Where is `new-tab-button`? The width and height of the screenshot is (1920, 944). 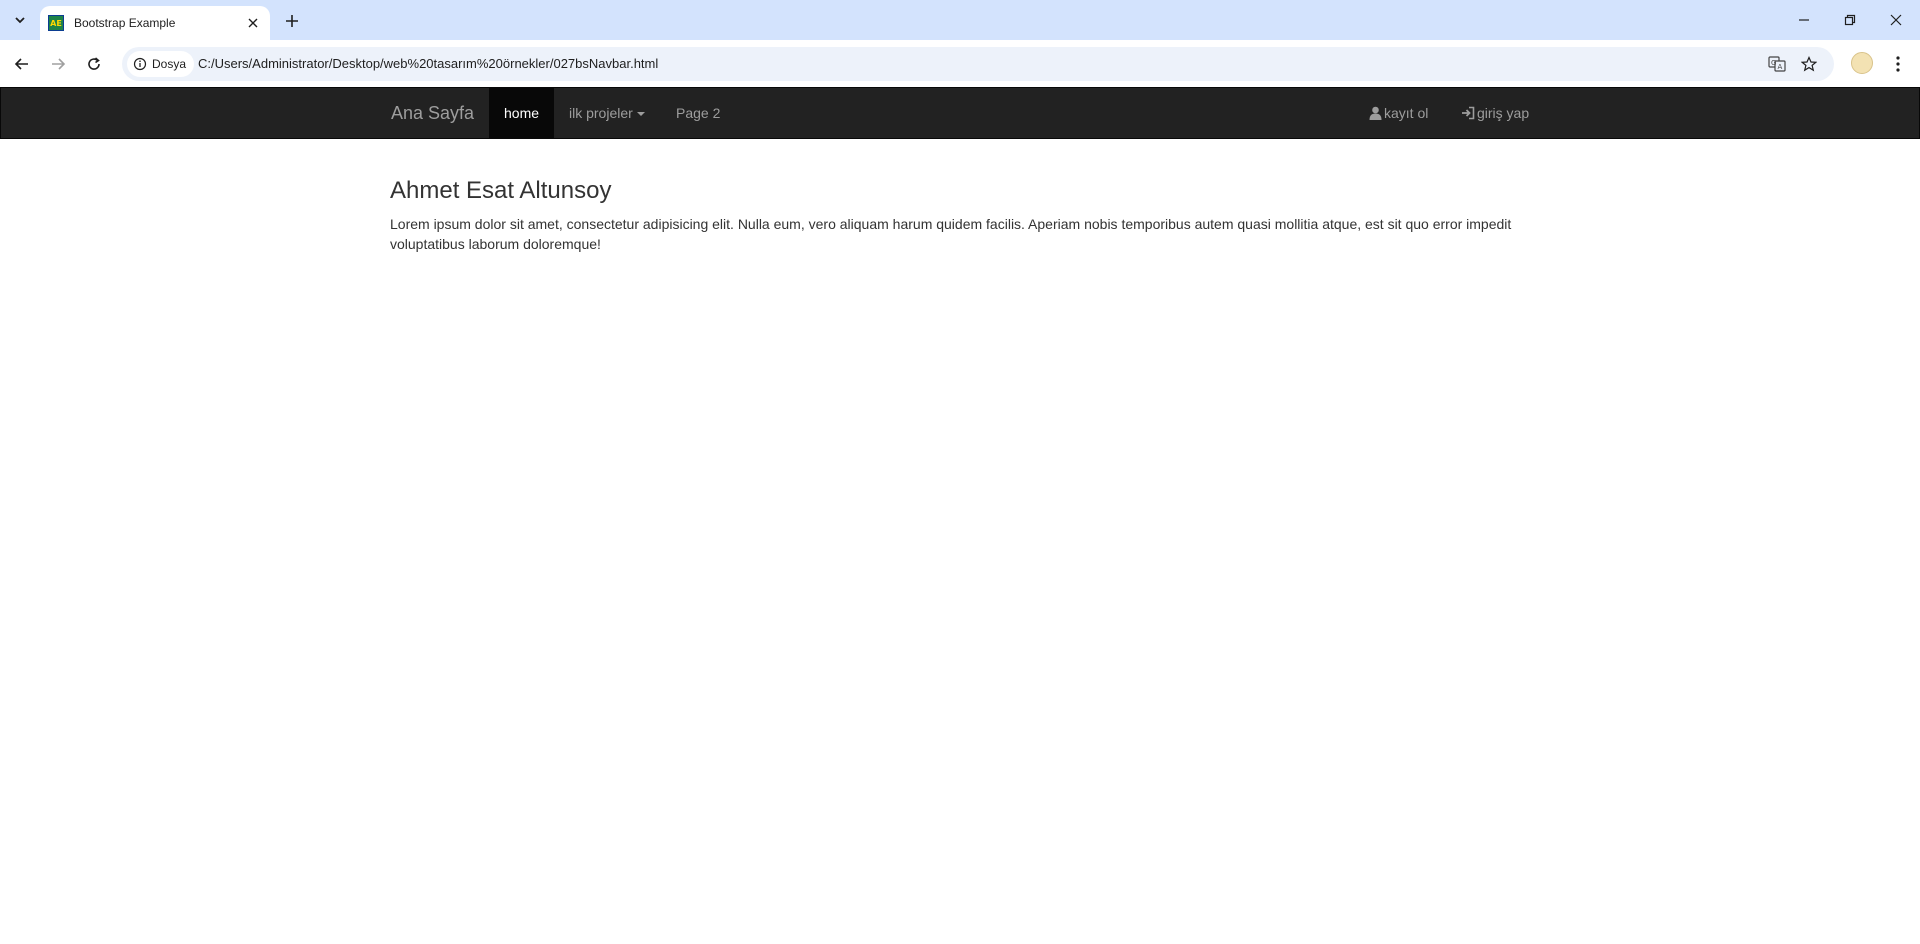 new-tab-button is located at coordinates (292, 21).